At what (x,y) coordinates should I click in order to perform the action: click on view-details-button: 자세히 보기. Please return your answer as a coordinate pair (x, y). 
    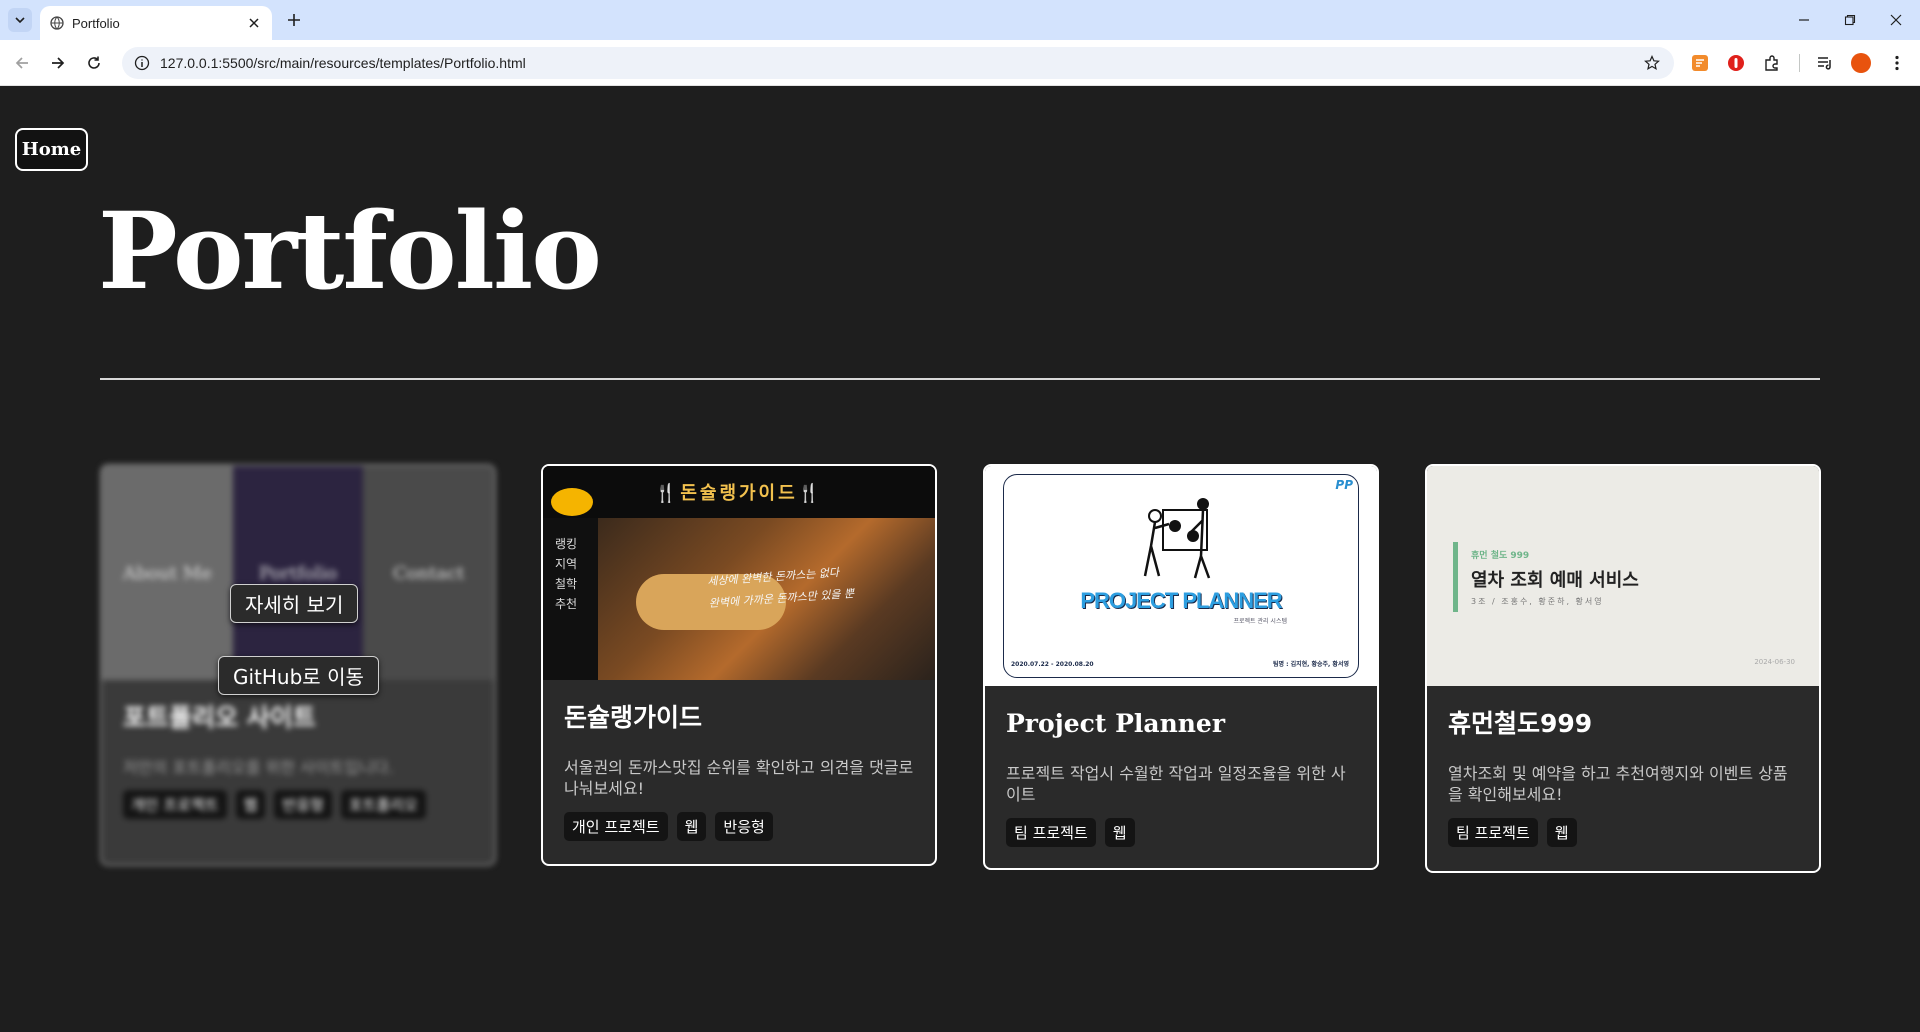
    Looking at the image, I should click on (294, 603).